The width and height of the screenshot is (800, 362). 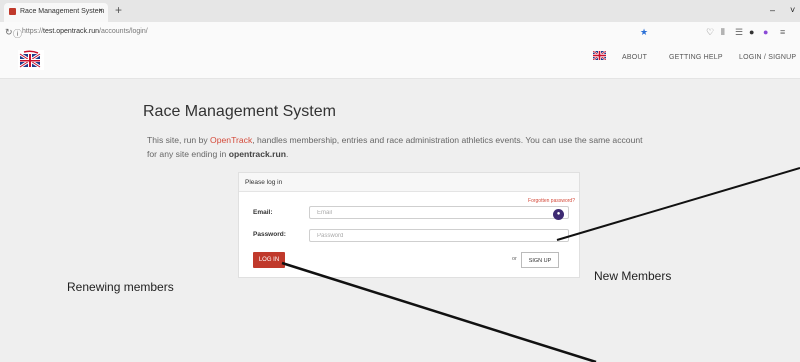 What do you see at coordinates (439, 311) in the screenshot?
I see `arrow-to-login-icon` at bounding box center [439, 311].